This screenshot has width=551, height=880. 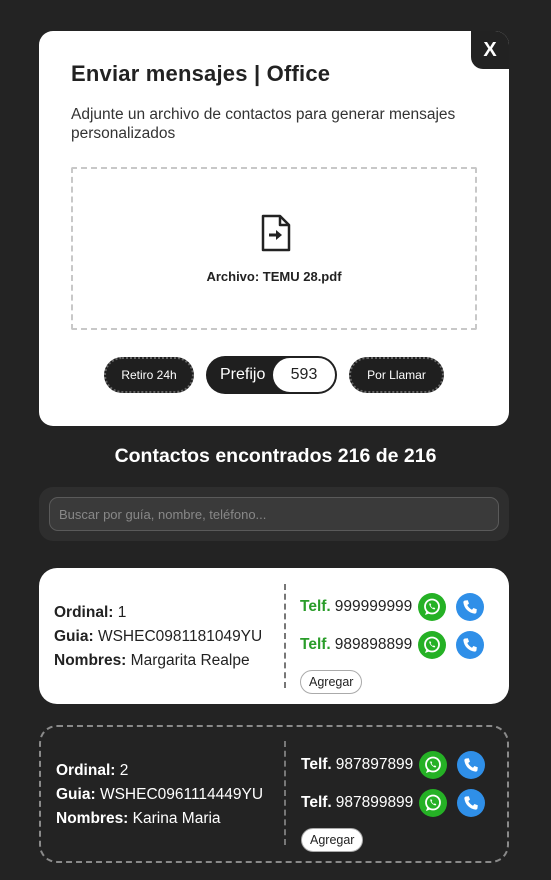 I want to click on nombres-value: Margarita Realpe, so click(x=190, y=660).